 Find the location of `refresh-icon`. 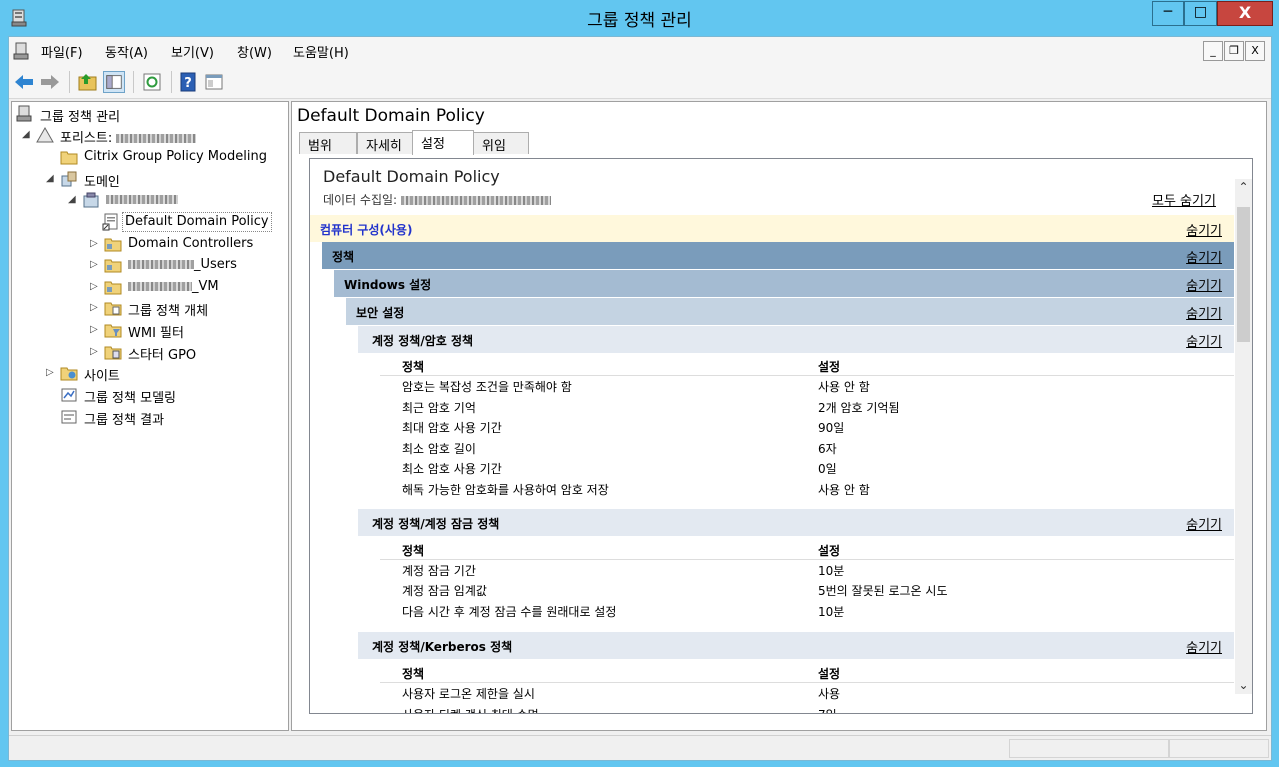

refresh-icon is located at coordinates (152, 82).